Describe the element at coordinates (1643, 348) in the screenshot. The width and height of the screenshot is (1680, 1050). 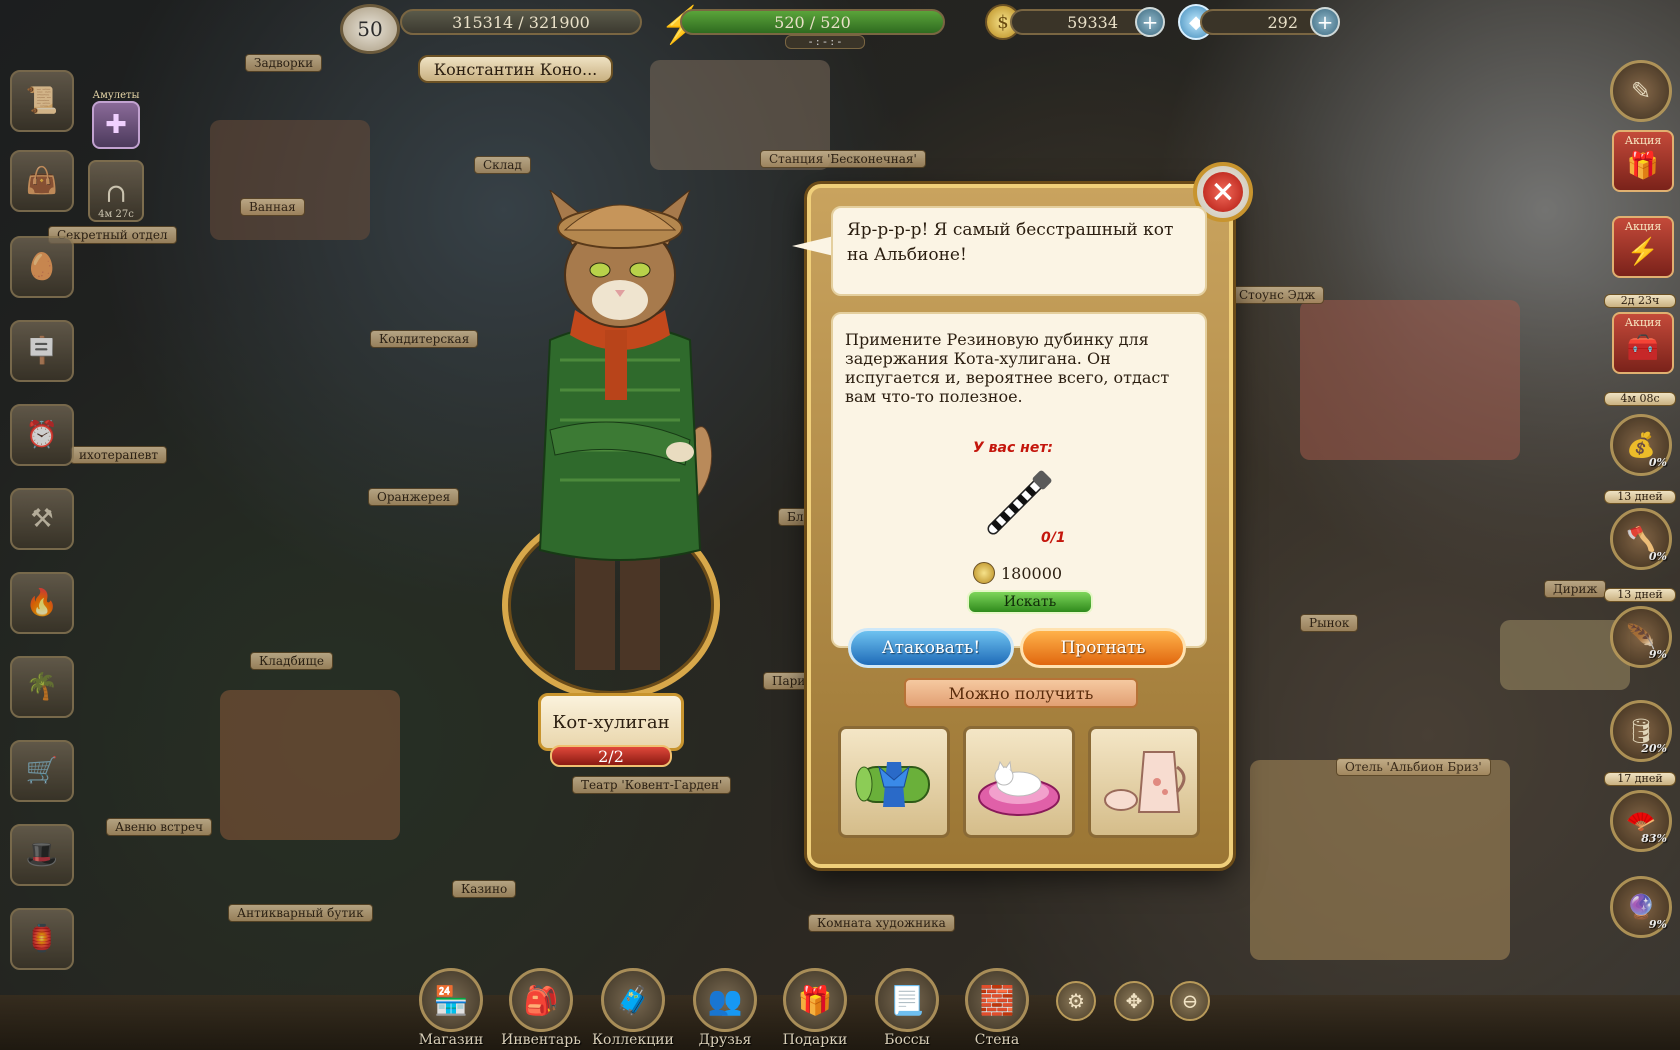
I see `chest-icon: 🧰` at that location.